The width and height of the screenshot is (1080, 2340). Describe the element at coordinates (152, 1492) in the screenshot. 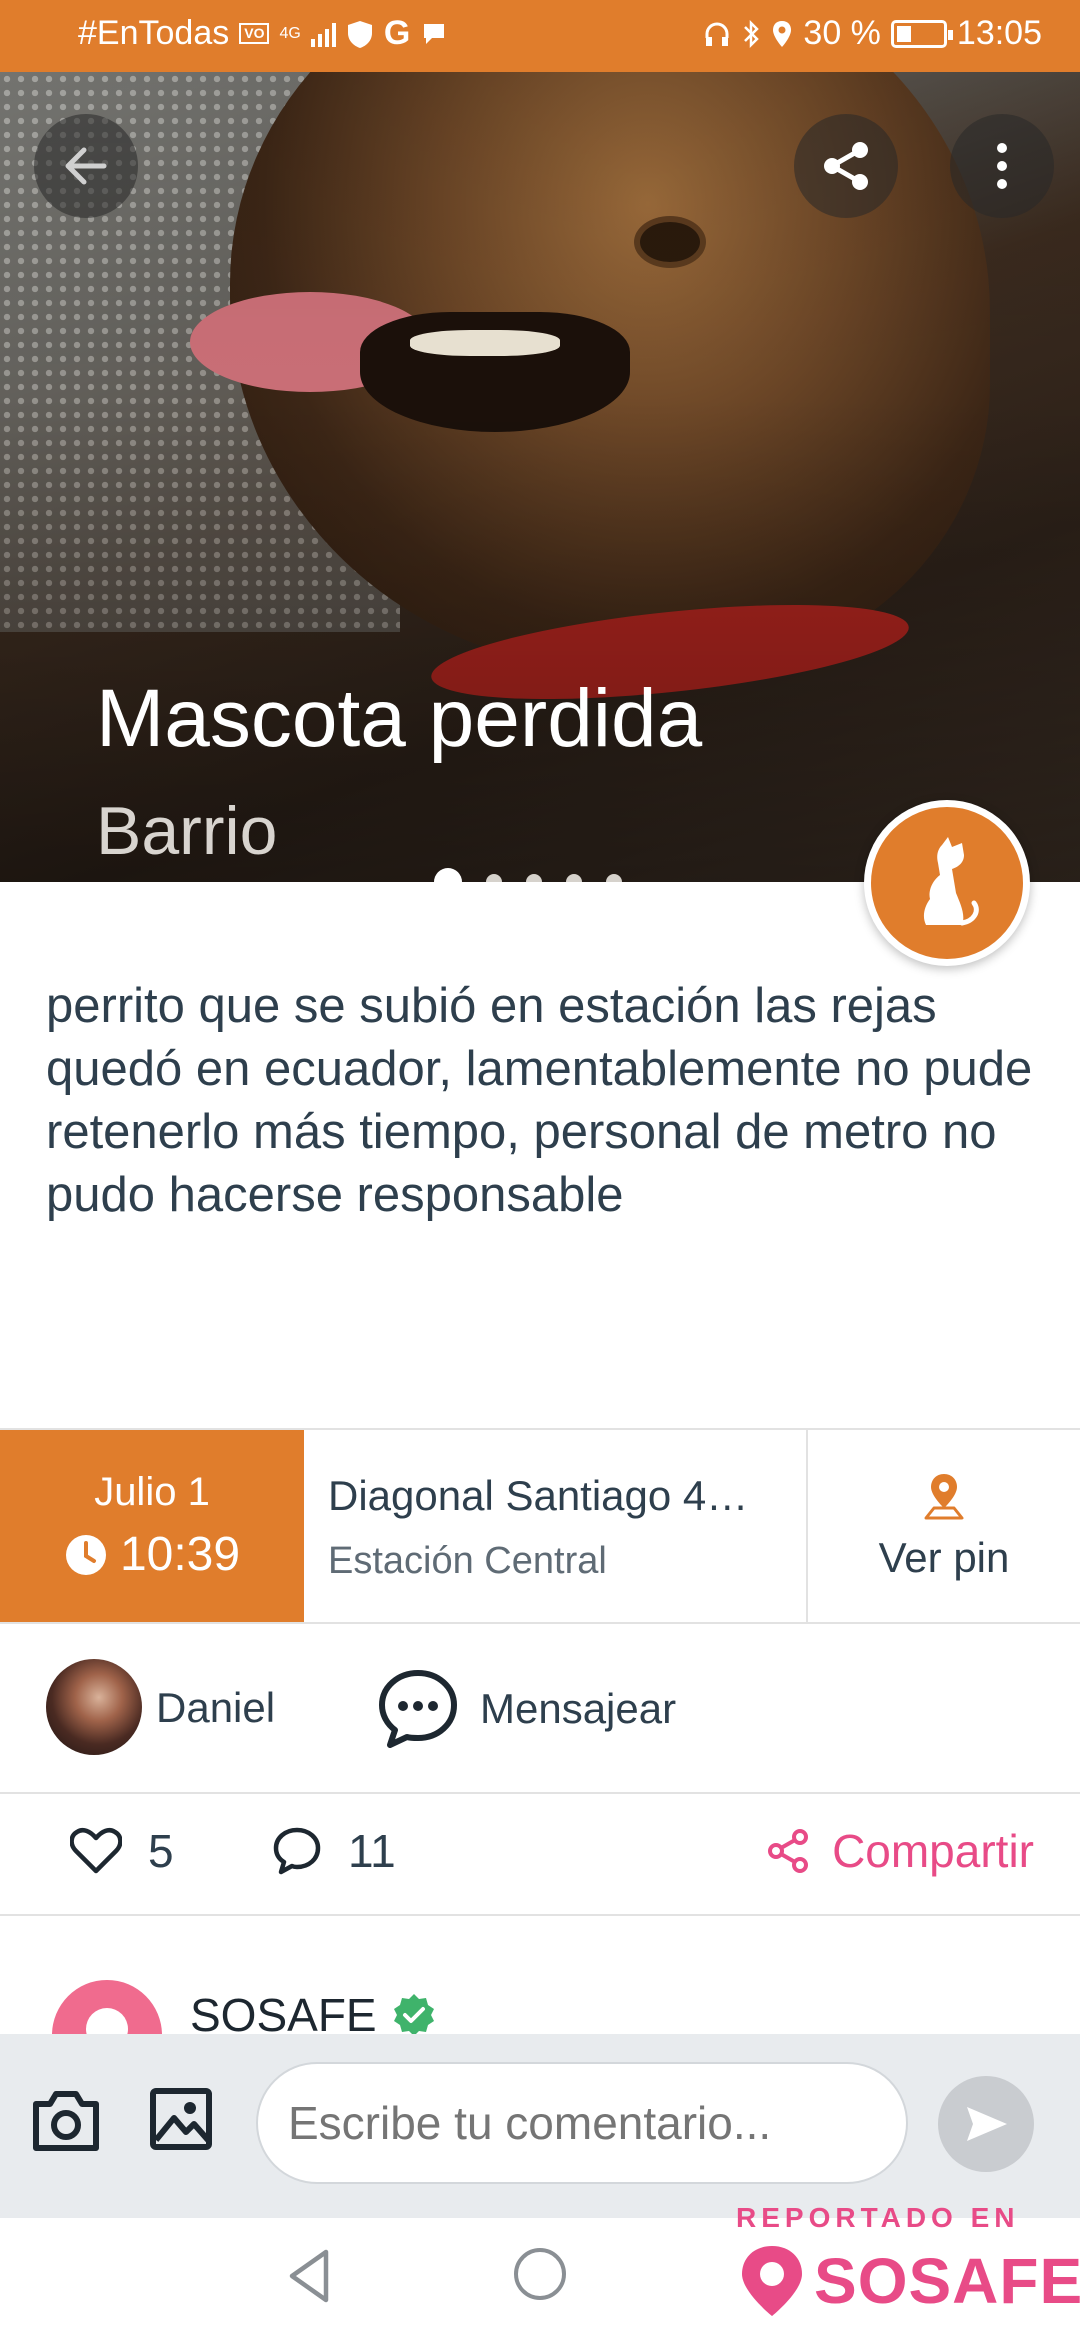

I see `post-date: Julio 1` at that location.